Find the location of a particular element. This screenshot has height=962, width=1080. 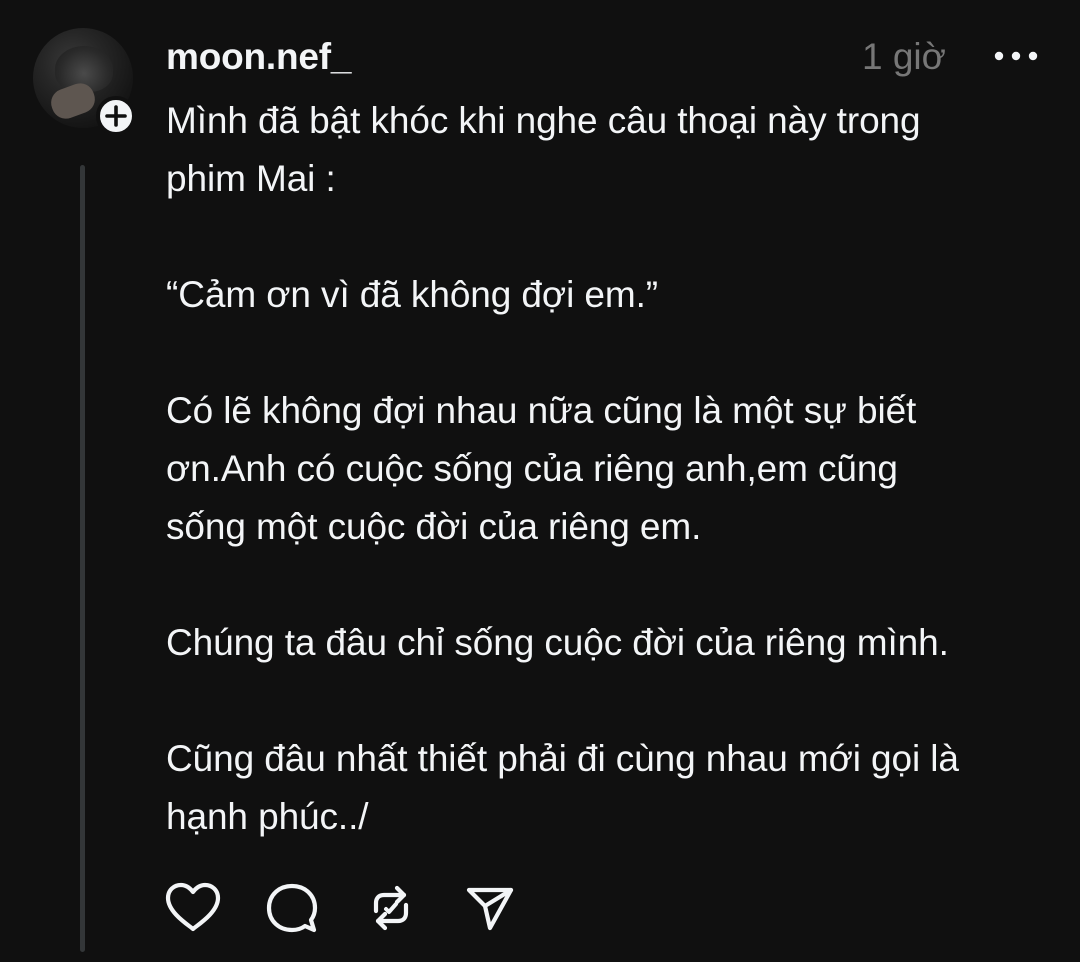

more-horizontal-icon is located at coordinates (1016, 56).